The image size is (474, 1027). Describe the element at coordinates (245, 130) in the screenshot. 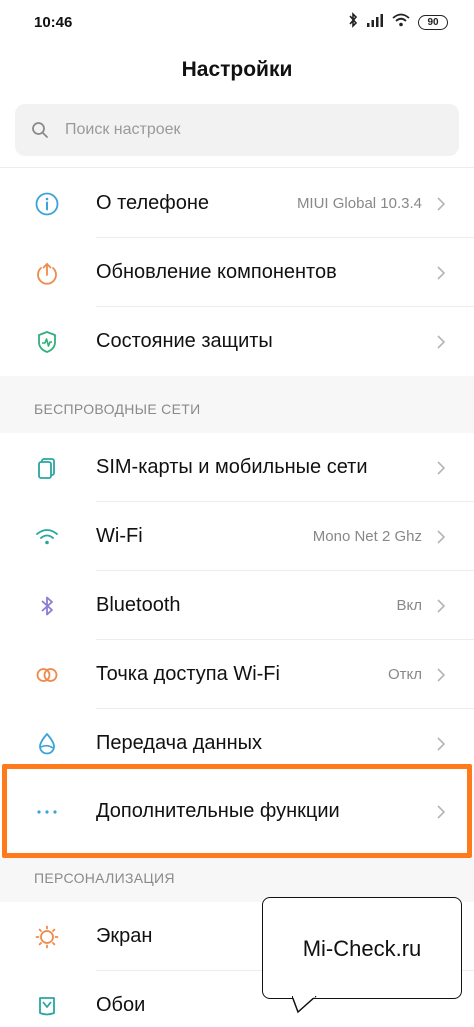

I see `search-input` at that location.